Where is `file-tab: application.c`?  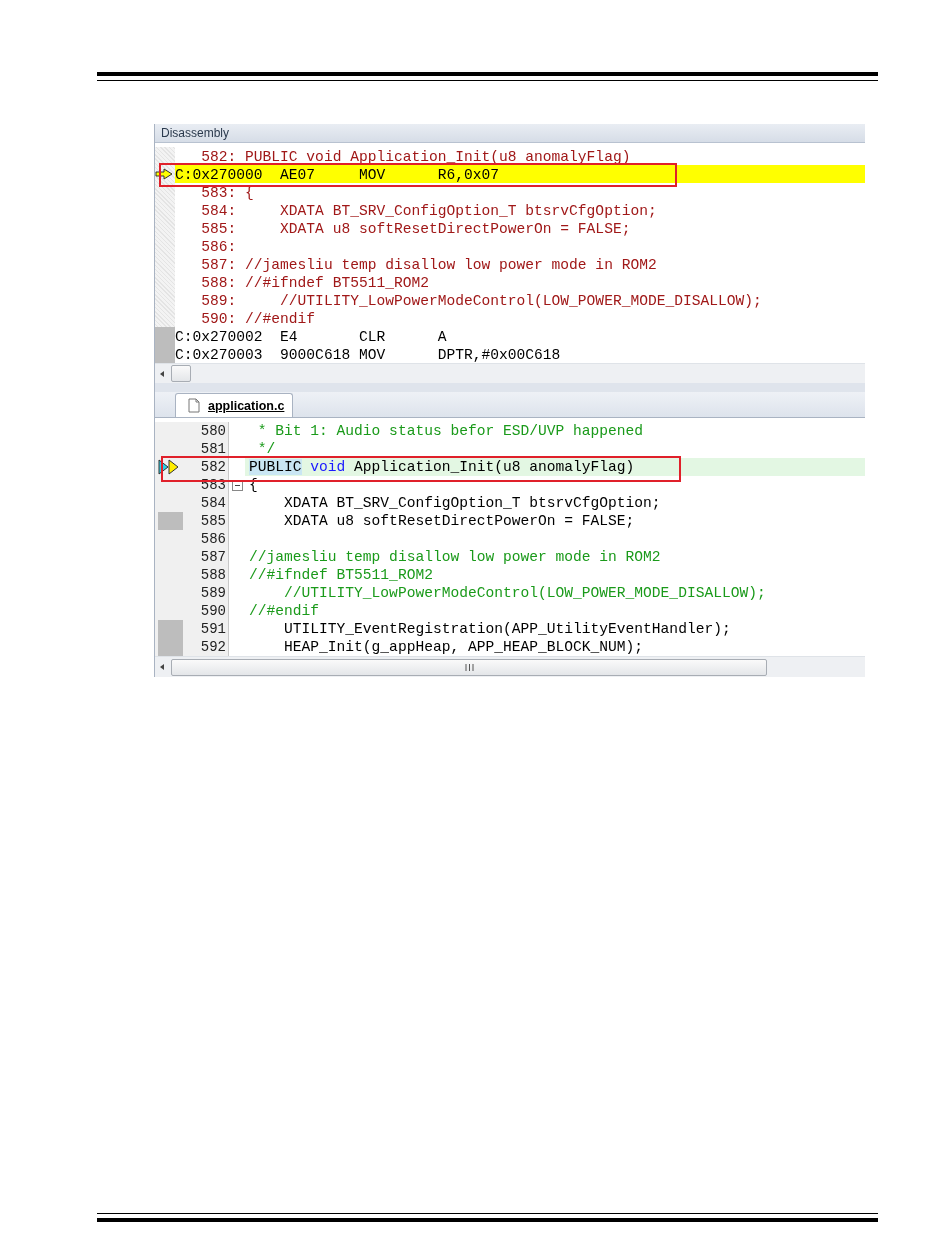 file-tab: application.c is located at coordinates (234, 405).